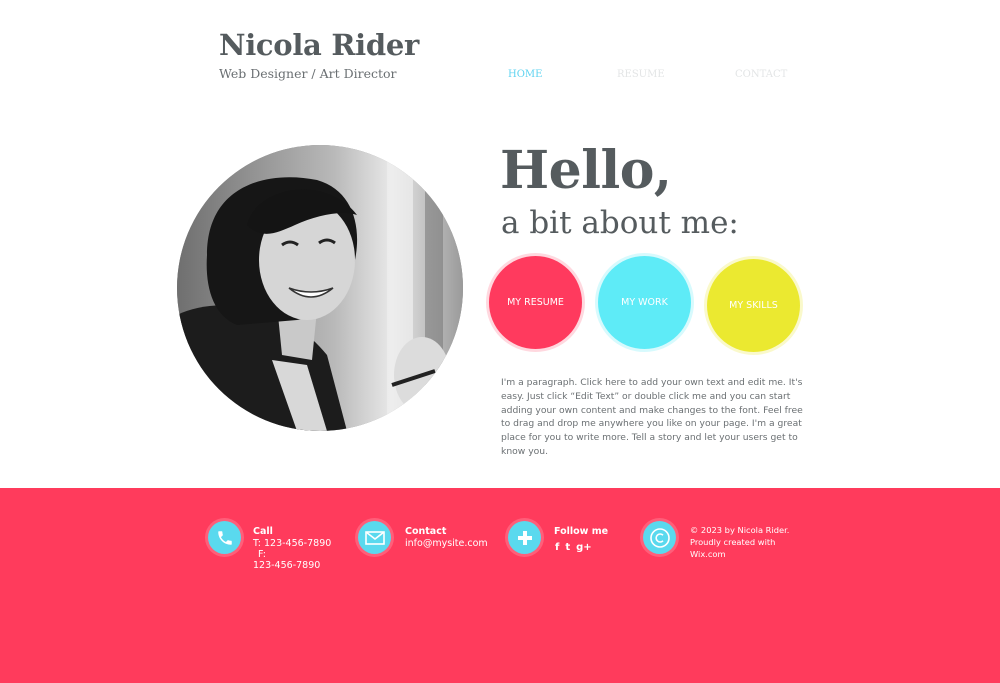  Describe the element at coordinates (584, 547) in the screenshot. I see `google-plus-icon: g+` at that location.